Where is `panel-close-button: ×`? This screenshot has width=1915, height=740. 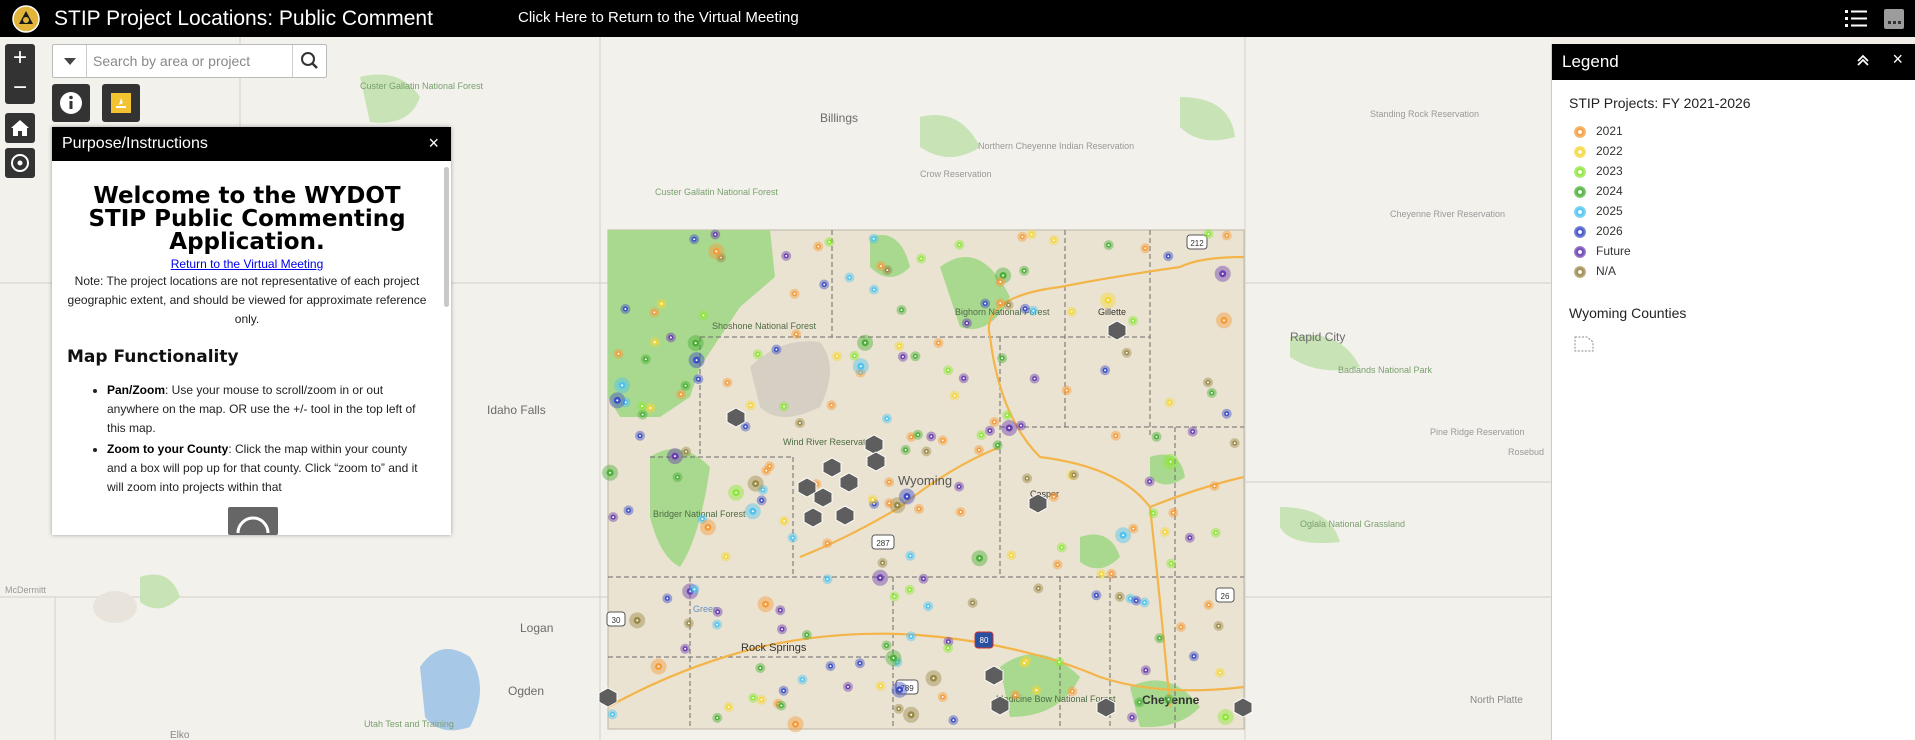 panel-close-button: × is located at coordinates (433, 143).